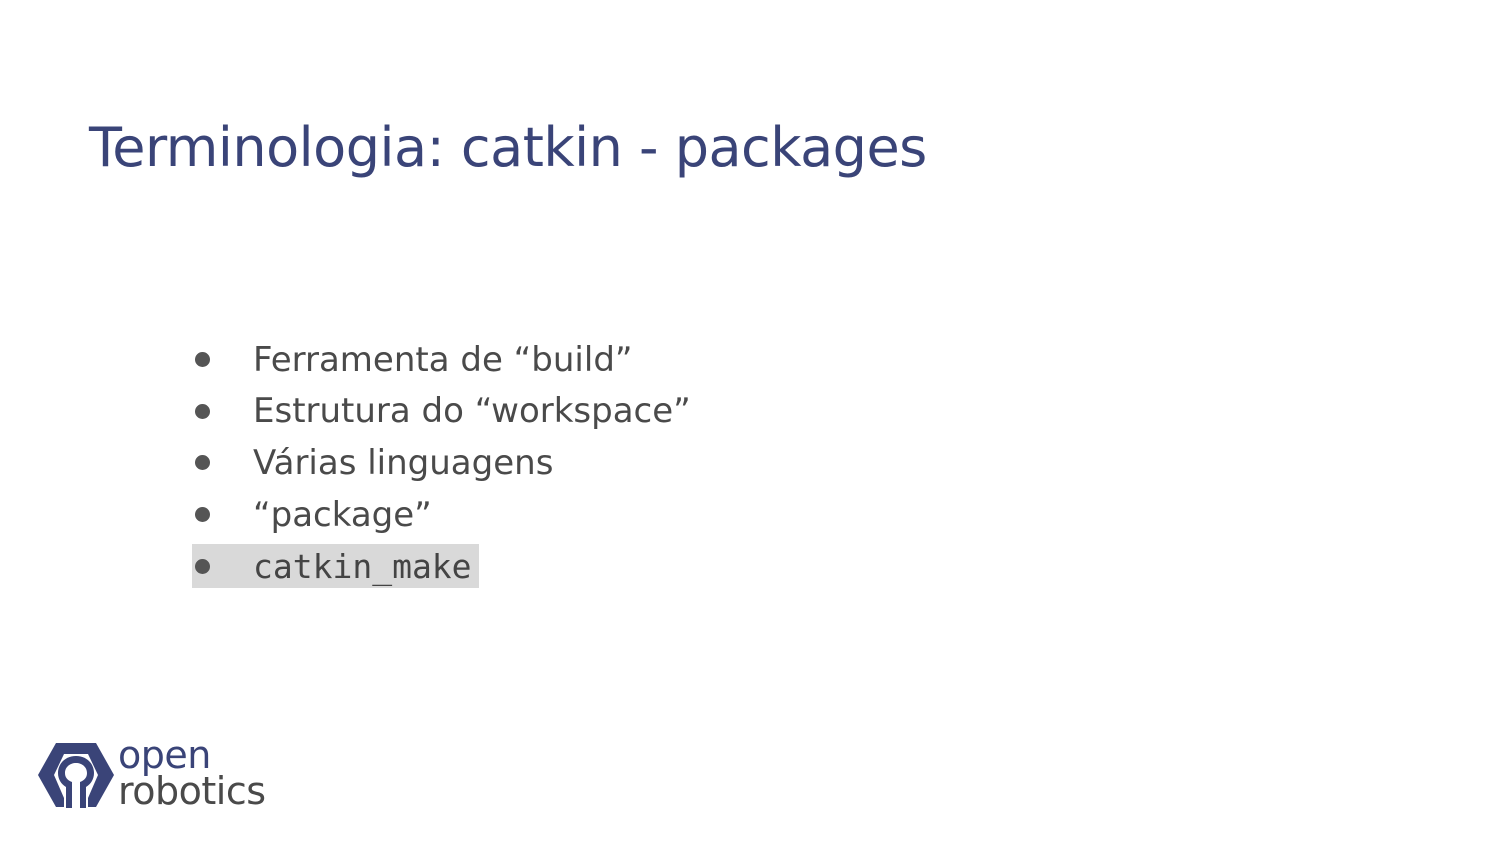 This screenshot has height=844, width=1500. Describe the element at coordinates (192, 791) in the screenshot. I see `logo-text-robotics: robotics` at that location.